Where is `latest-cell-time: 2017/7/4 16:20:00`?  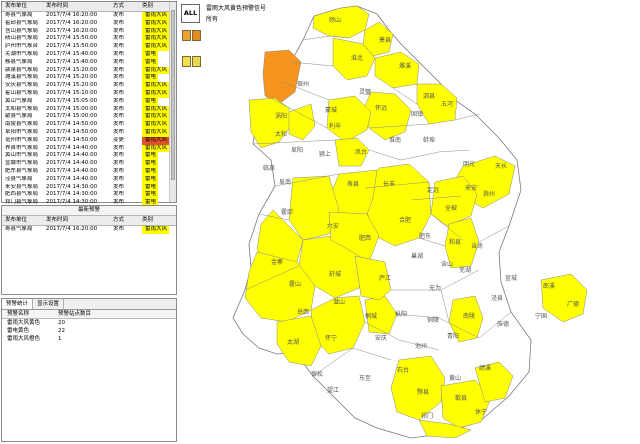 latest-cell-time: 2017/7/4 16:20:00 is located at coordinates (72, 229).